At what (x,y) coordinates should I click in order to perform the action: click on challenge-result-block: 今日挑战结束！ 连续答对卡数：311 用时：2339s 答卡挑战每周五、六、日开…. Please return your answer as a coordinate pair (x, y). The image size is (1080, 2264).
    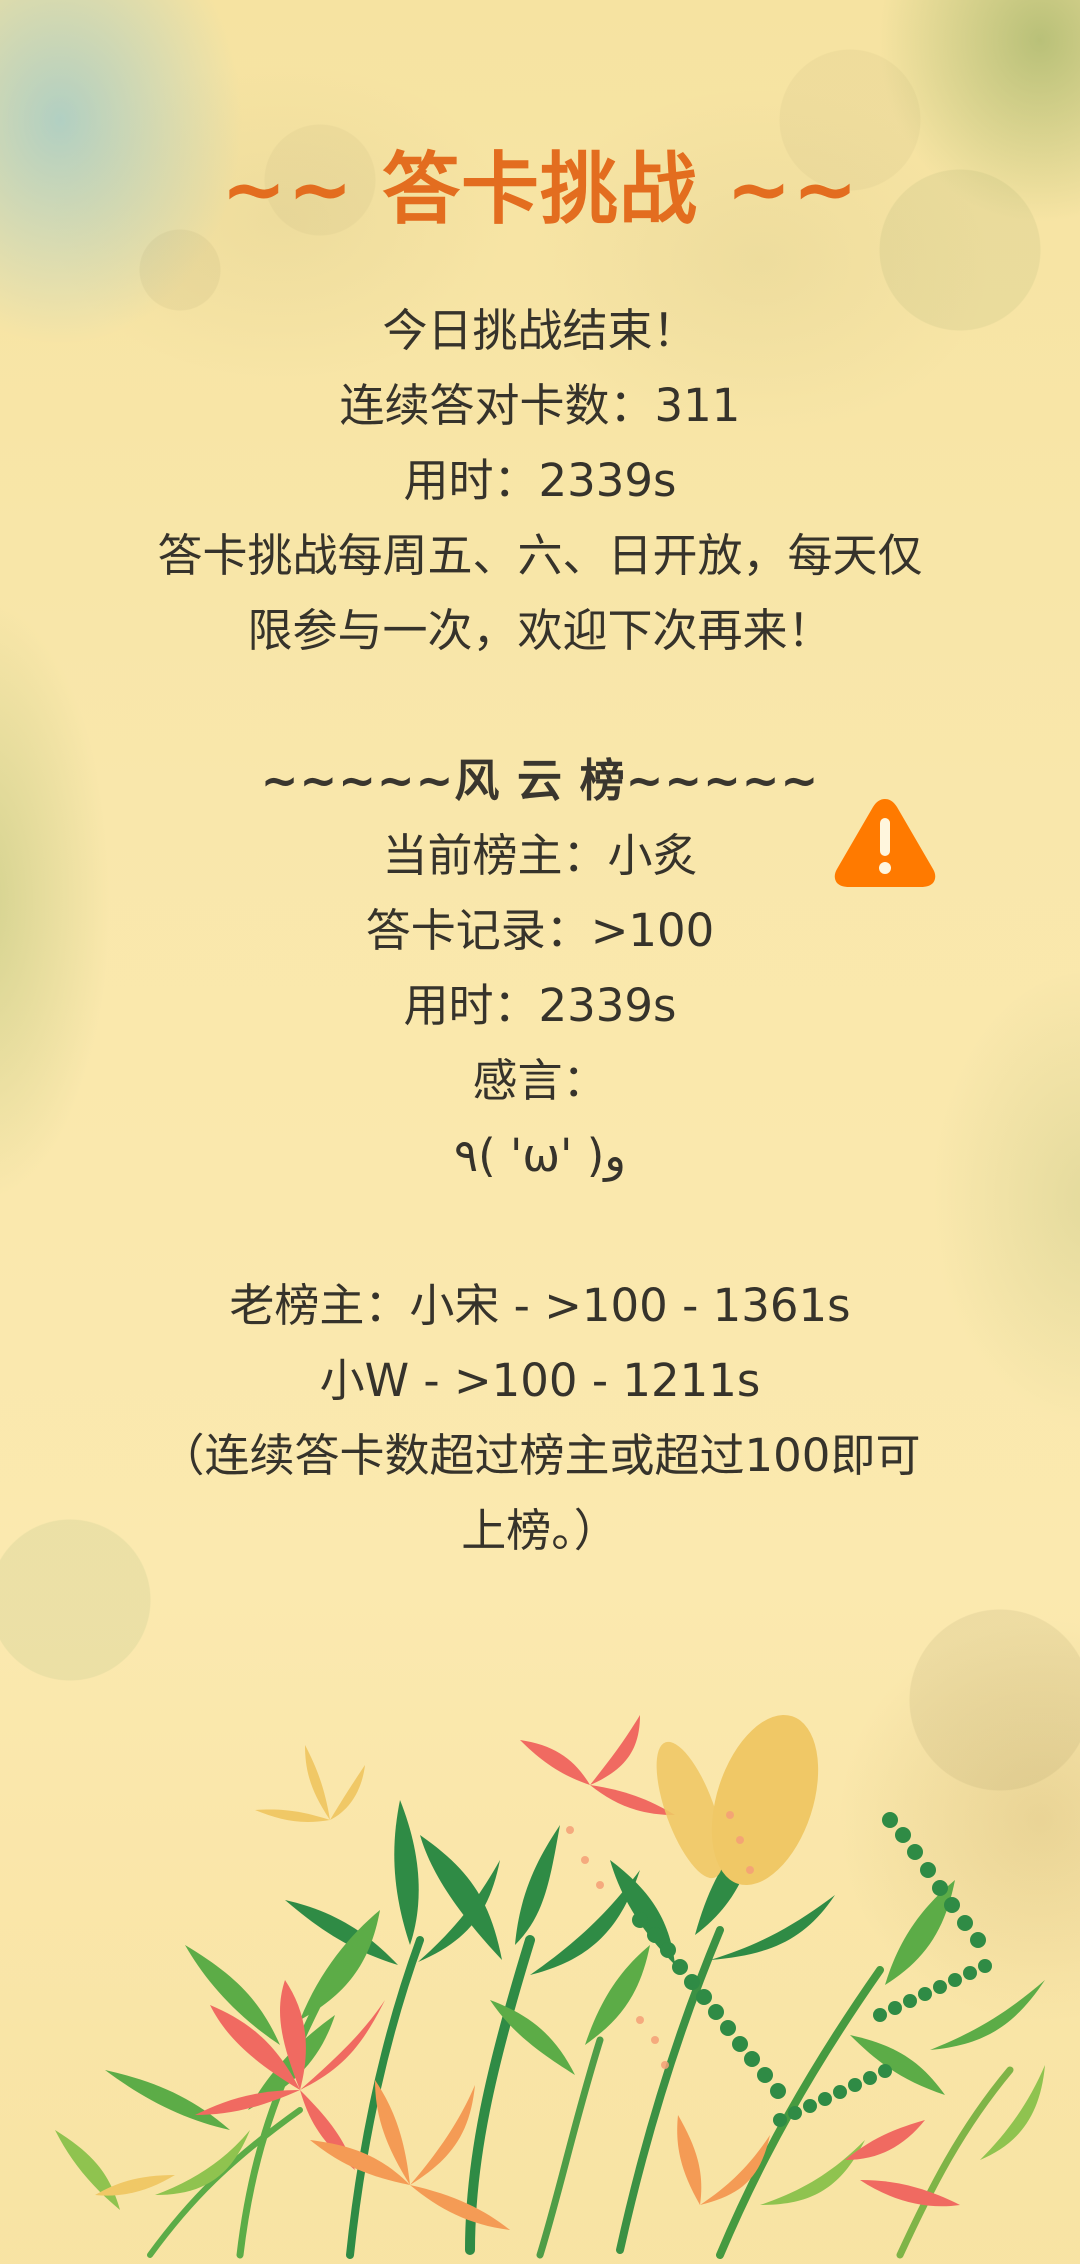
    Looking at the image, I should click on (540, 480).